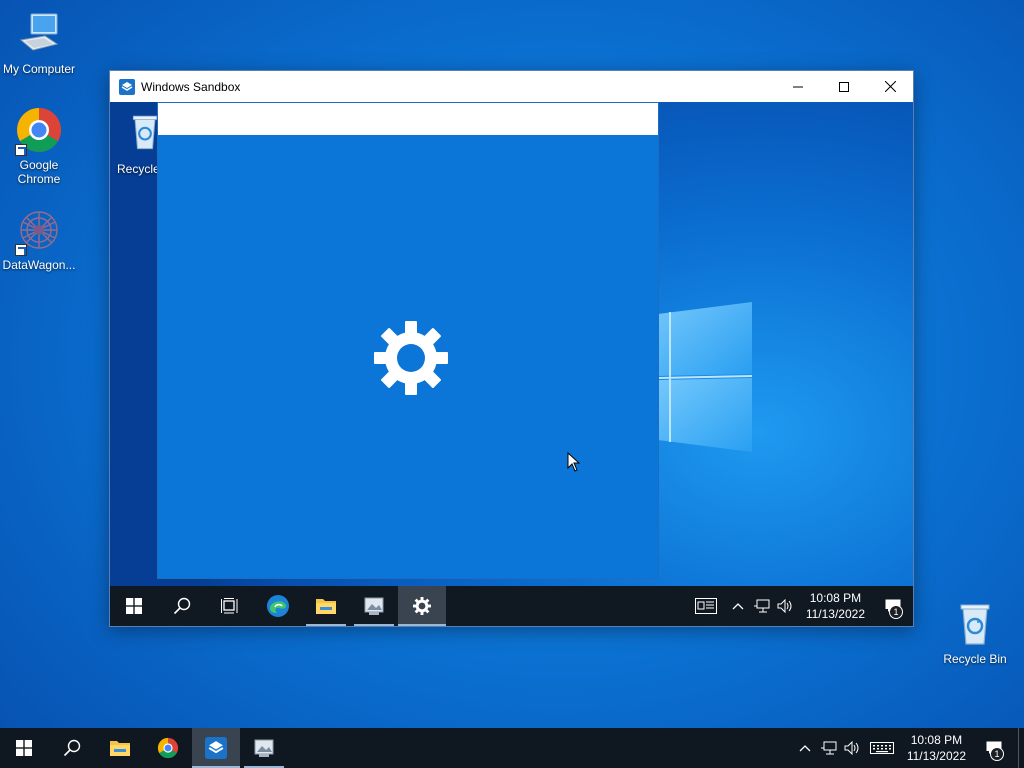  I want to click on show-desktop-button, so click(1021, 748).